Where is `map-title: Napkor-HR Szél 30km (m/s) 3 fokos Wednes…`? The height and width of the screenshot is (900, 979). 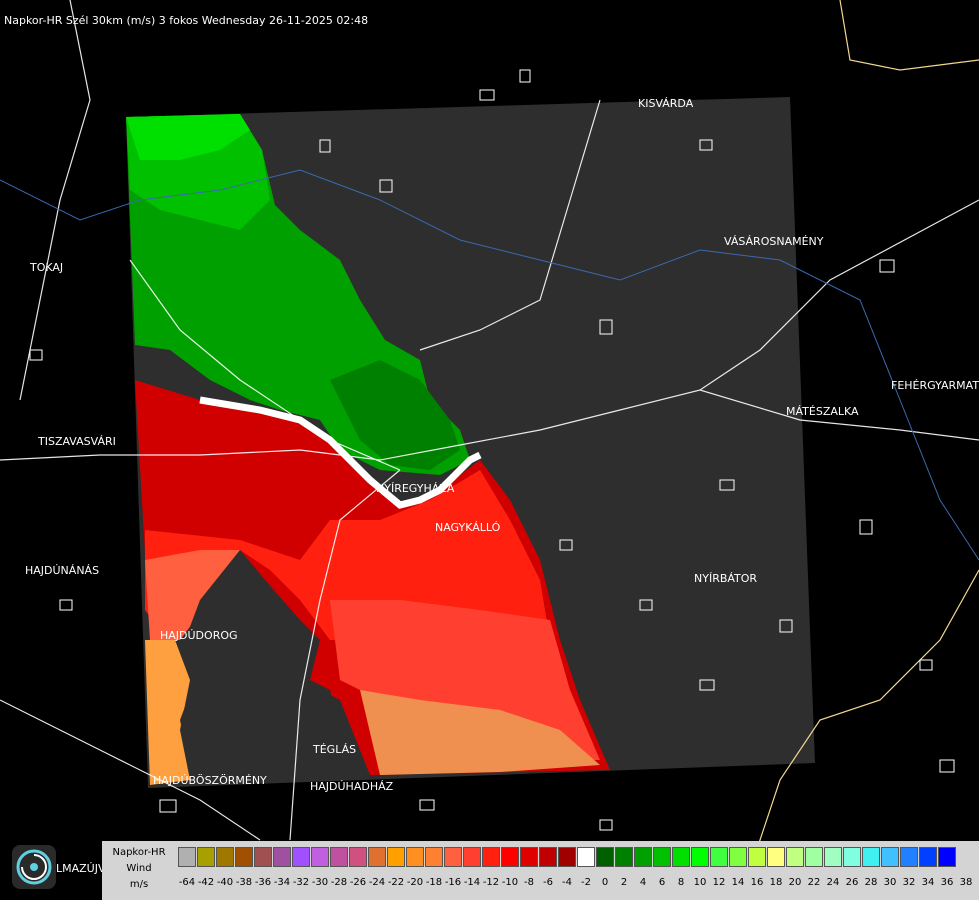 map-title: Napkor-HR Szél 30km (m/s) 3 fokos Wednes… is located at coordinates (186, 20).